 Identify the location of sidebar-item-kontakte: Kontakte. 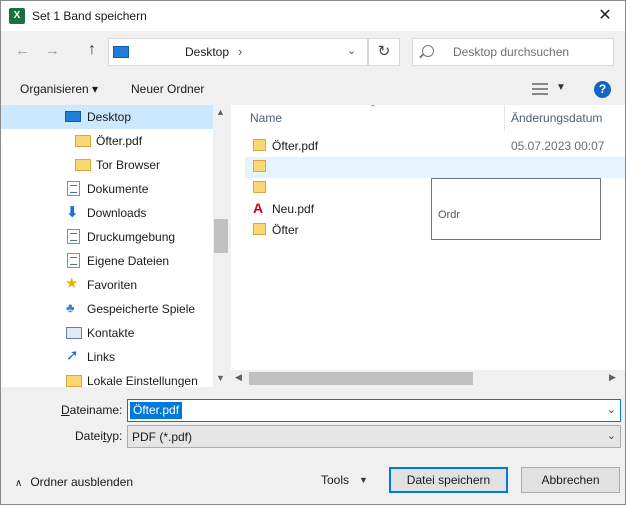
(107, 333).